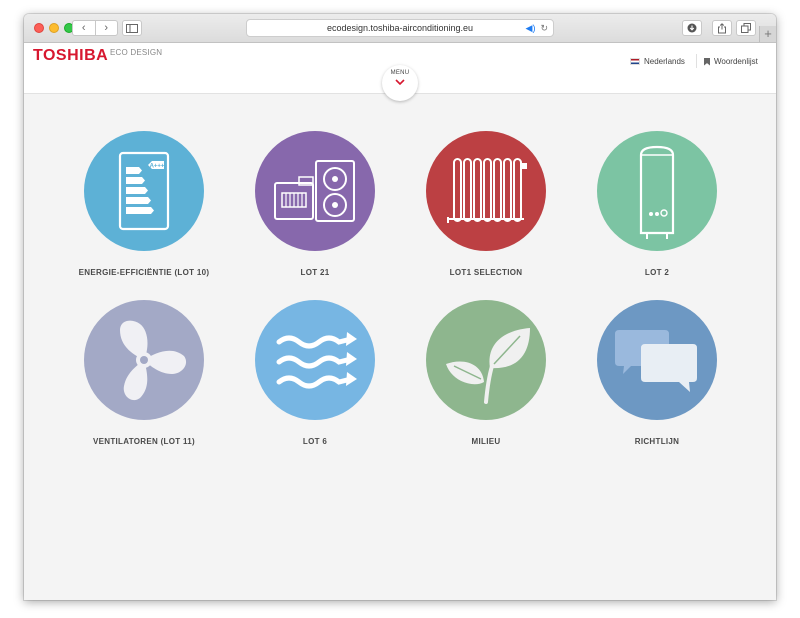 Image resolution: width=800 pixels, height=618 pixels. Describe the element at coordinates (486, 272) in the screenshot. I see `tile-label: LOT1 SELECTION` at that location.